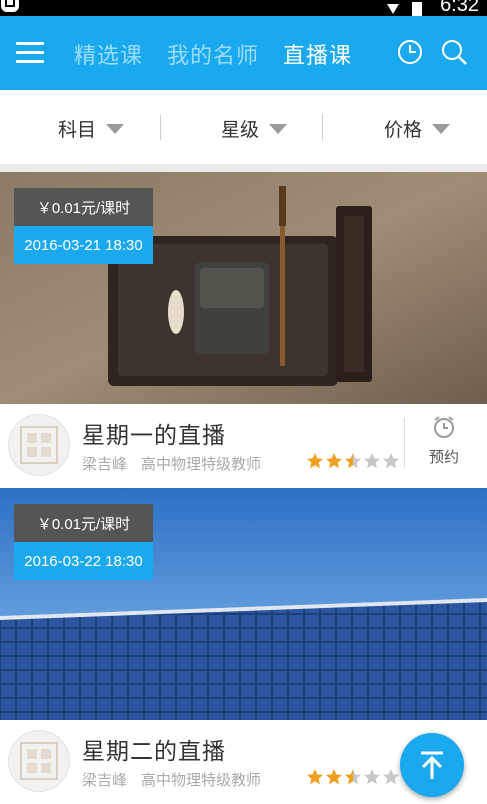  What do you see at coordinates (83, 561) in the screenshot?
I see `datetime-tag: 2016-03-22 18:30` at bounding box center [83, 561].